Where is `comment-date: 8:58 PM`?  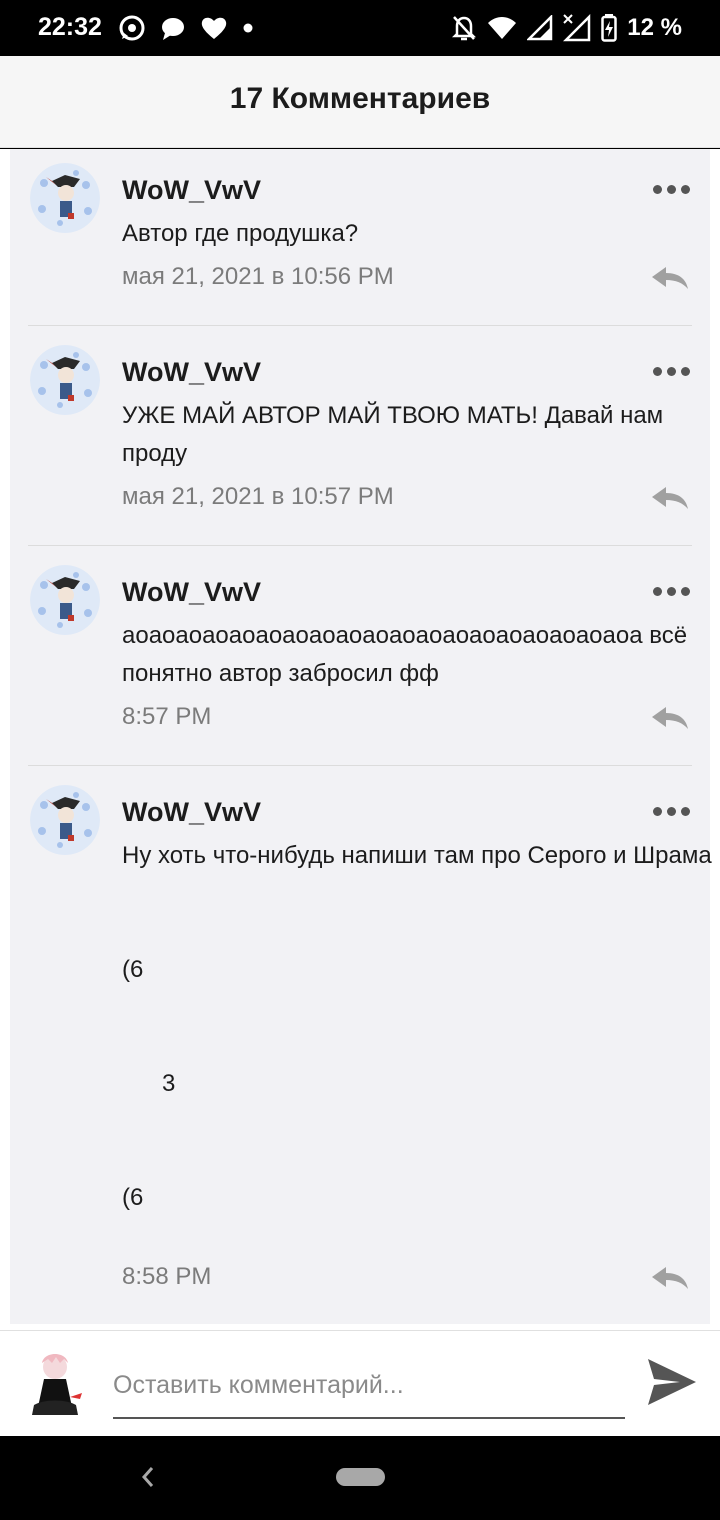
comment-date: 8:58 PM is located at coordinates (167, 1276).